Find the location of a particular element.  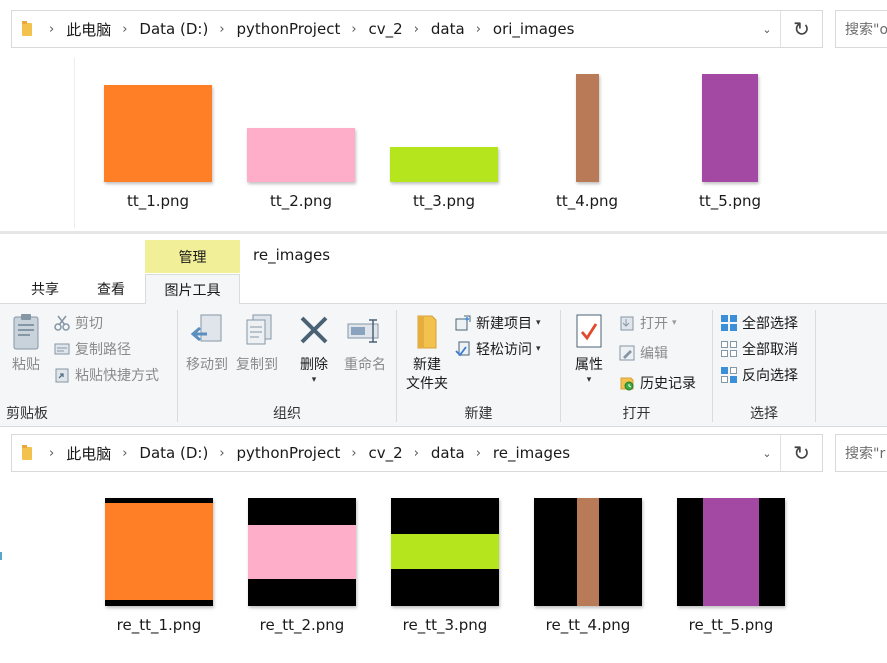

properties-button: 属性 ▾ is located at coordinates (589, 348).